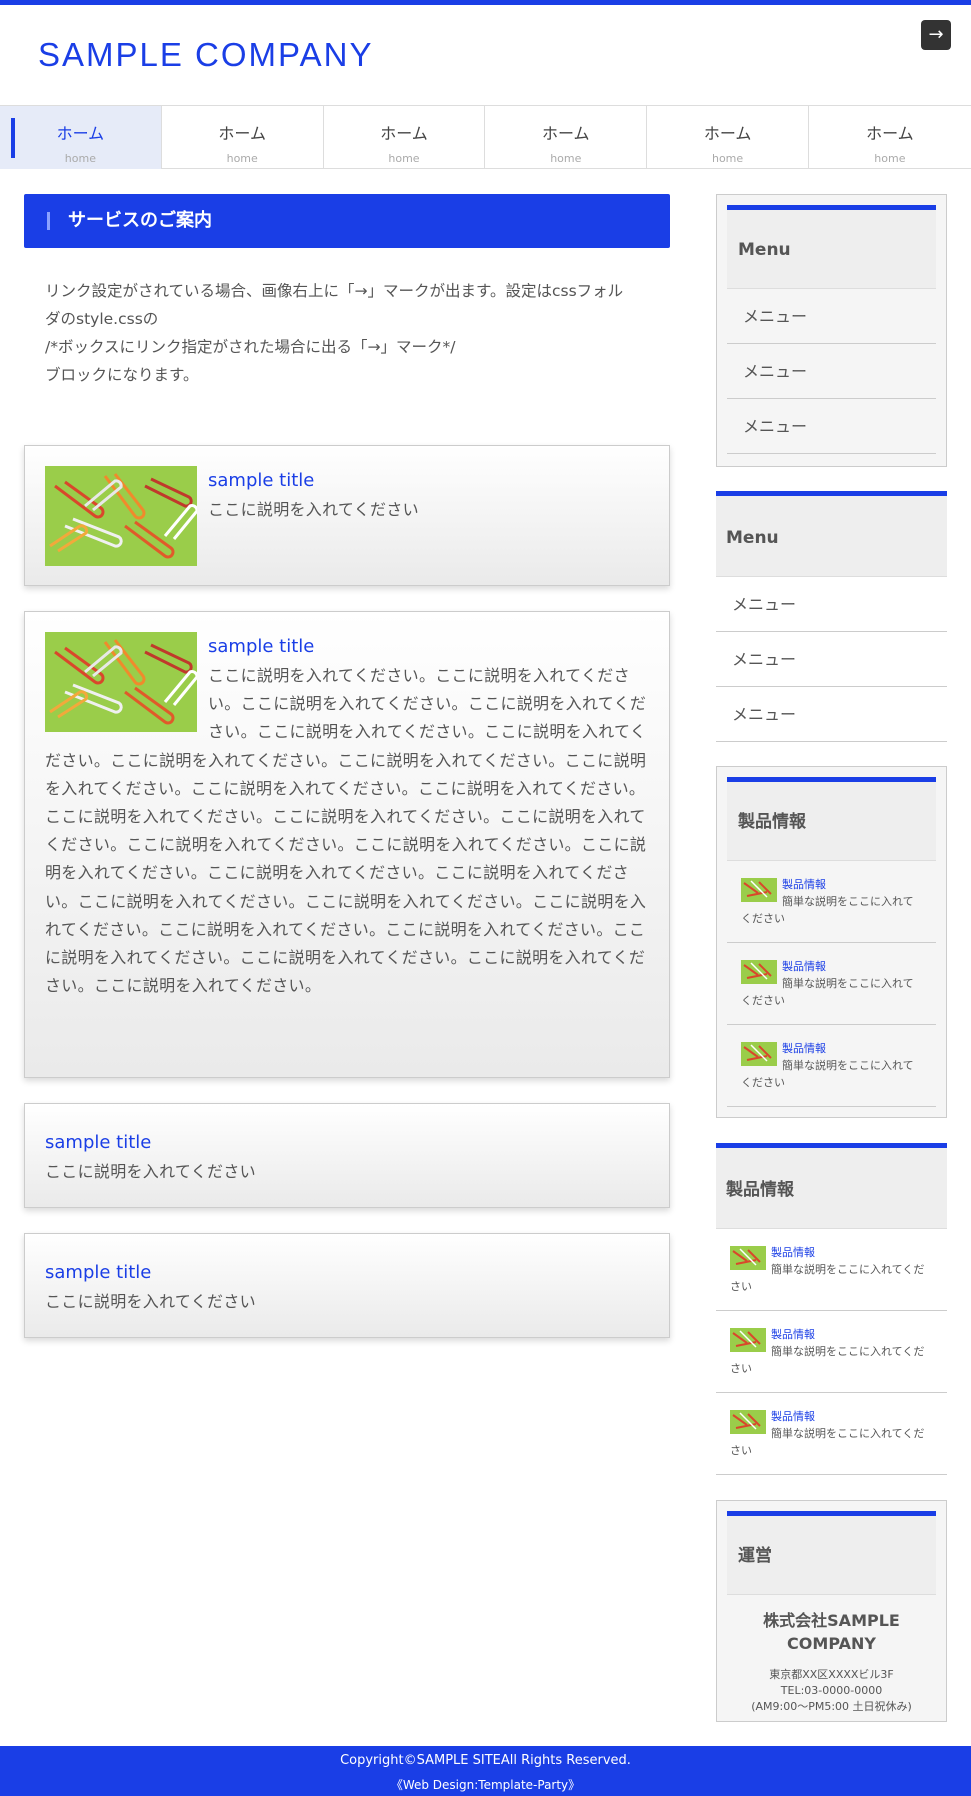 The image size is (971, 1796). I want to click on sidebar-menu-box: Menu メニュー メニュー メニュー, so click(831, 330).